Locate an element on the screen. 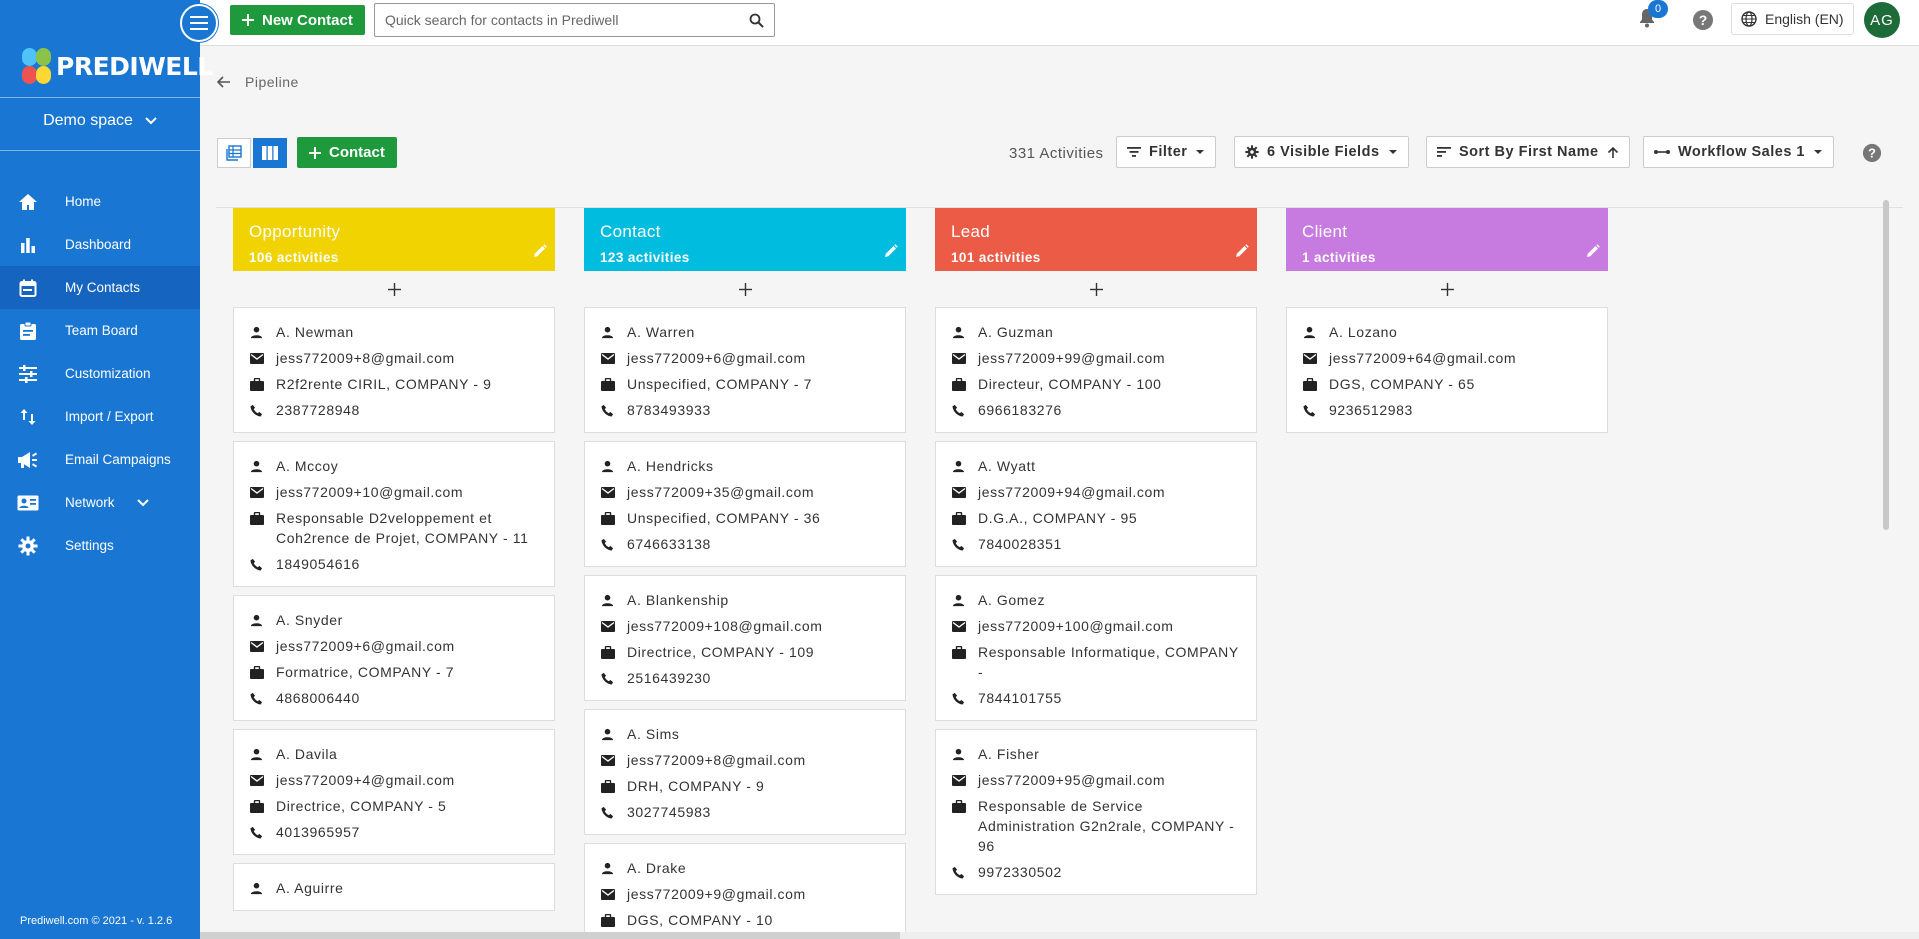  sort-button: Sort By First Name is located at coordinates (1528, 152).